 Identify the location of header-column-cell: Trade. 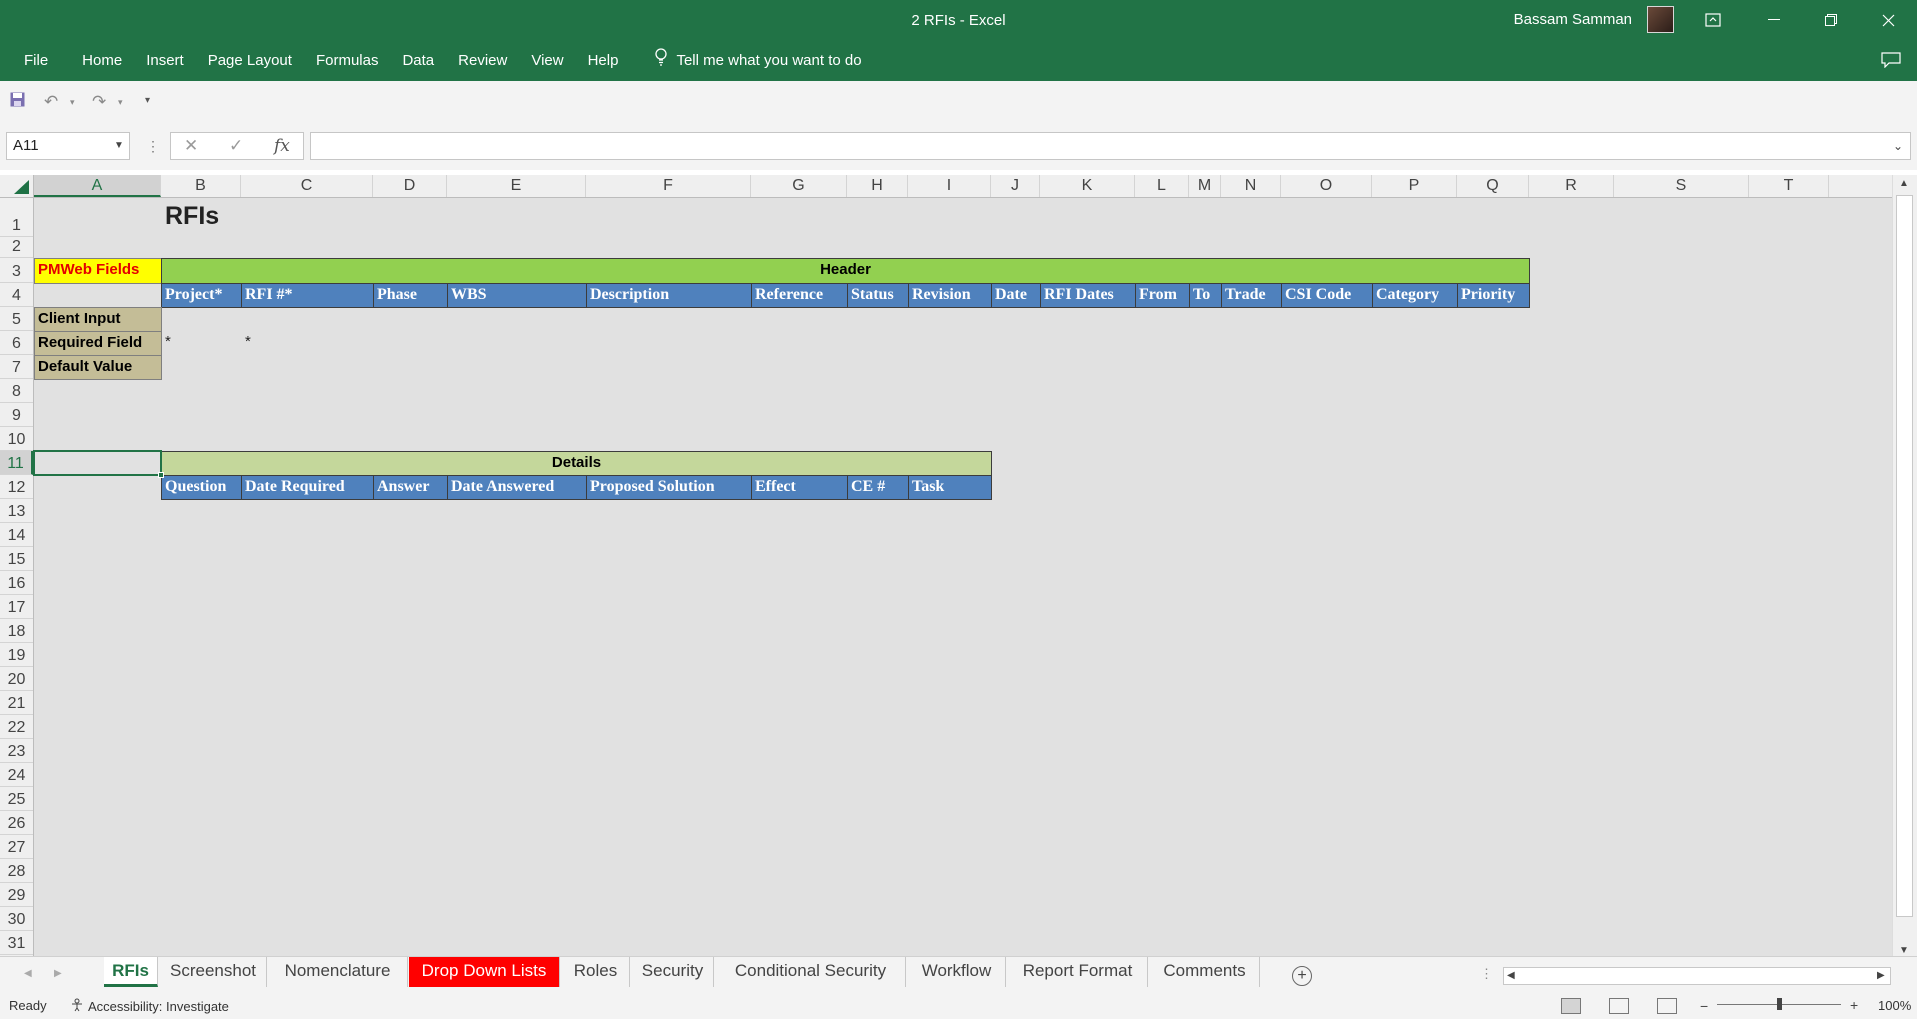
(1251, 295).